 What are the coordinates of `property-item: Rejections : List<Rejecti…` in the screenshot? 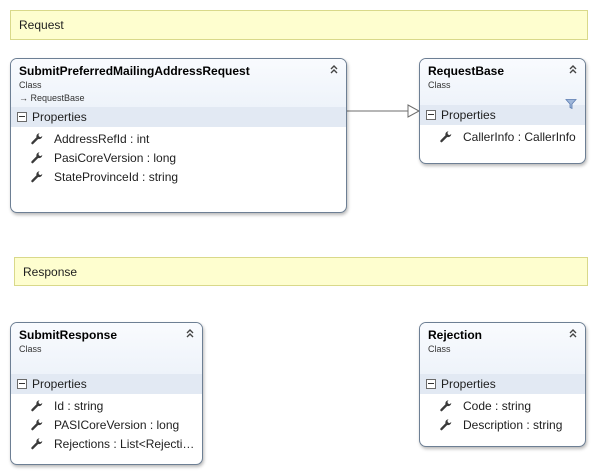 It's located at (106, 443).